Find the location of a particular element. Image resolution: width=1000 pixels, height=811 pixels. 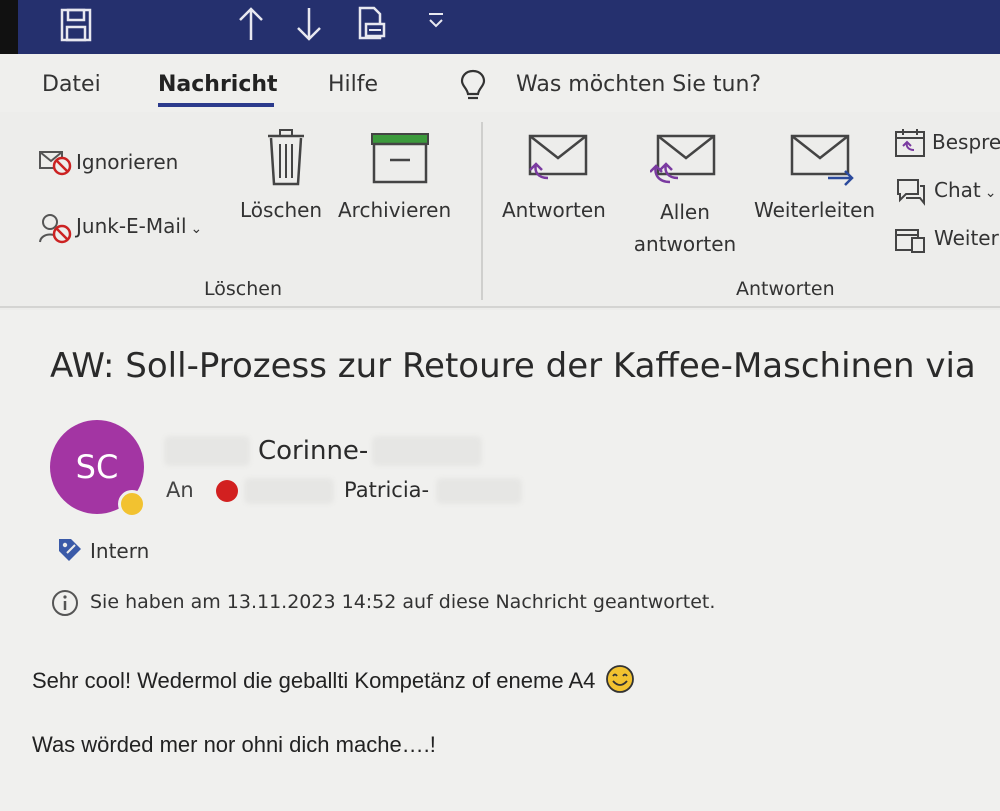

recipient-status-dot is located at coordinates (227, 491).